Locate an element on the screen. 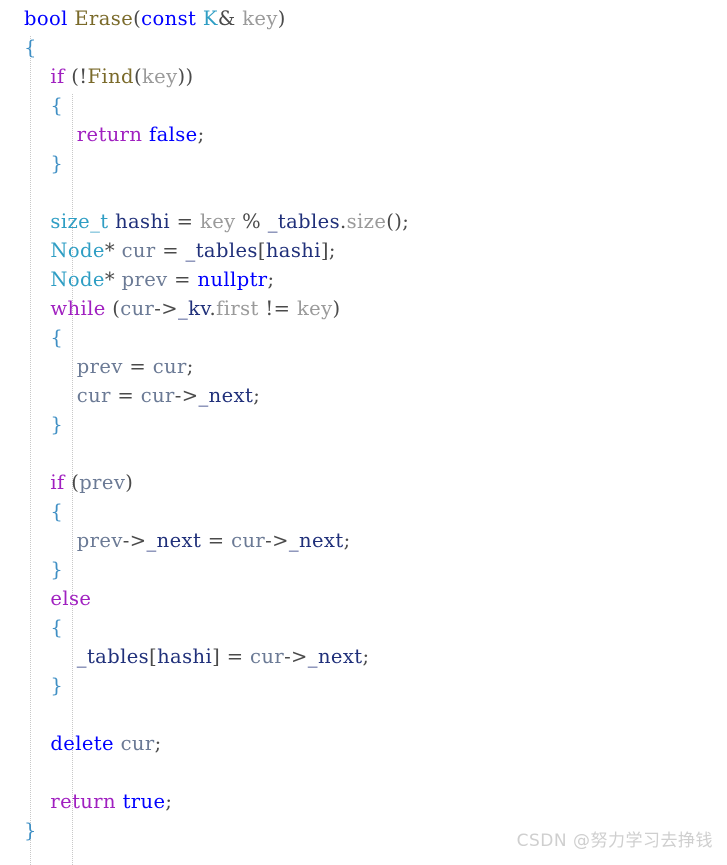 The width and height of the screenshot is (727, 865). code-token: Erase is located at coordinates (104, 18).